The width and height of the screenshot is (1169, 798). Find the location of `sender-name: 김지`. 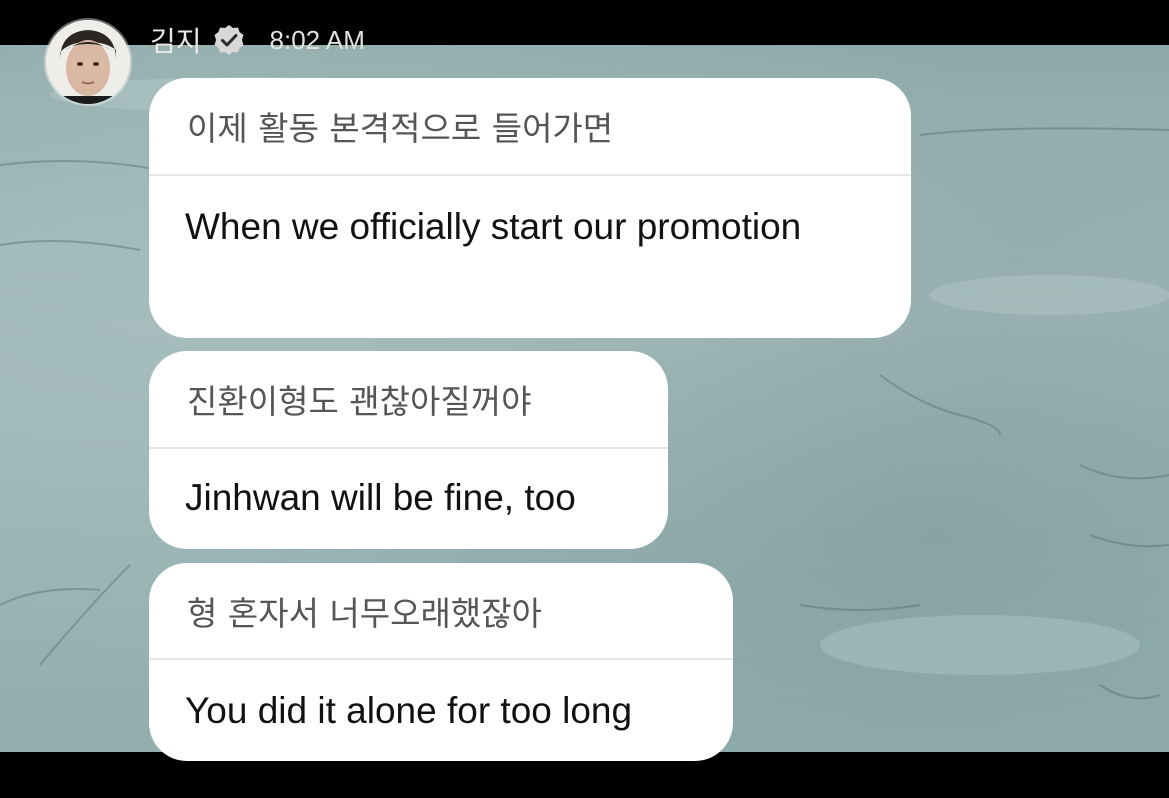

sender-name: 김지 is located at coordinates (176, 40).